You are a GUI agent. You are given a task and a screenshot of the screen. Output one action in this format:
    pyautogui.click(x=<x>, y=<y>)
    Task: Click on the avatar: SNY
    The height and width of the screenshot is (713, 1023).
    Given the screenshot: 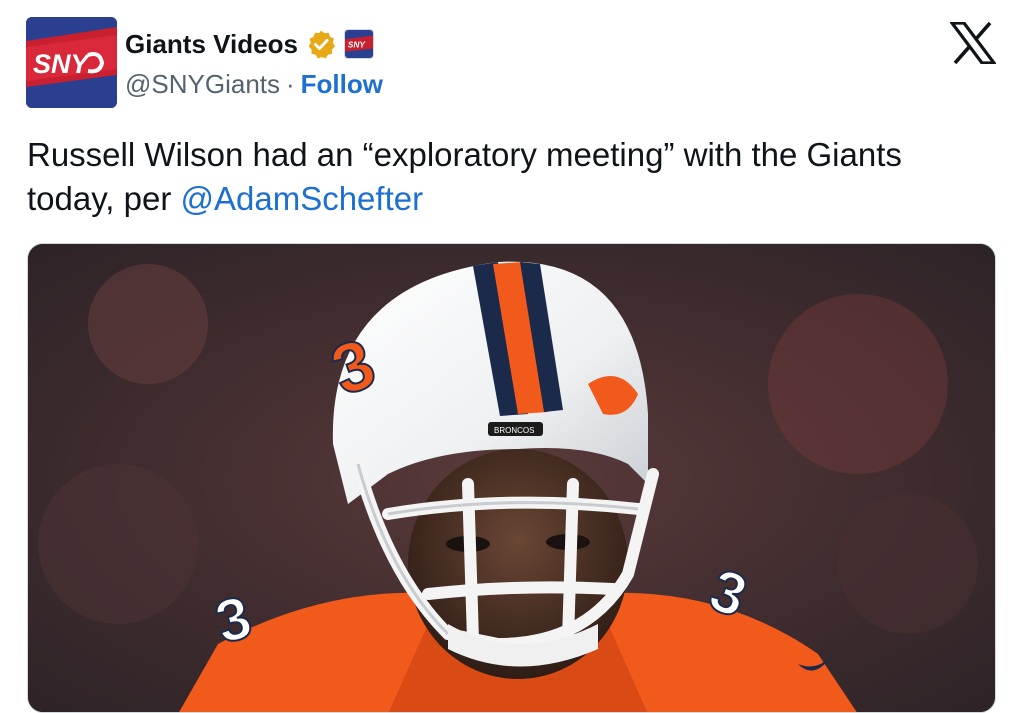 What is the action you would take?
    pyautogui.click(x=71, y=62)
    